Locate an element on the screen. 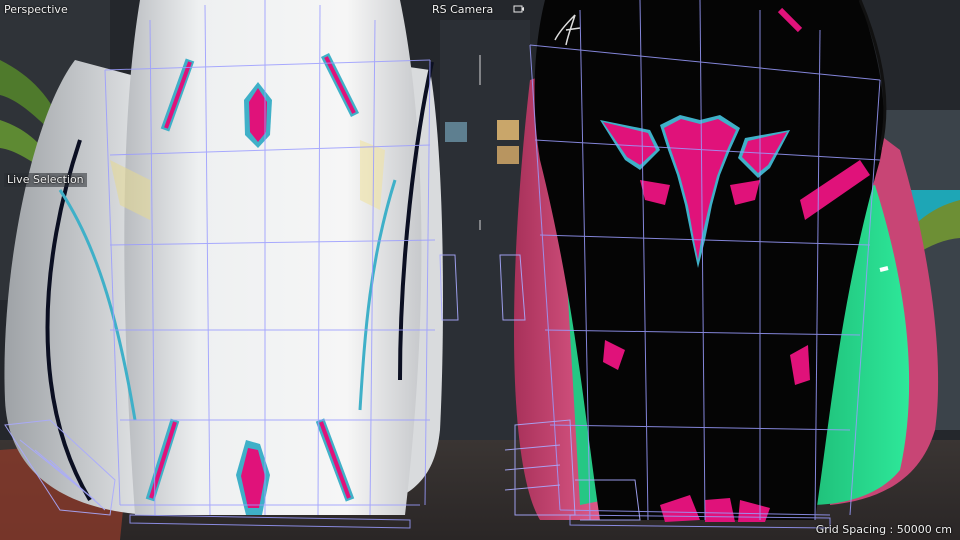 This screenshot has height=540, width=960. active-tool-label: Live Selection is located at coordinates (45, 180).